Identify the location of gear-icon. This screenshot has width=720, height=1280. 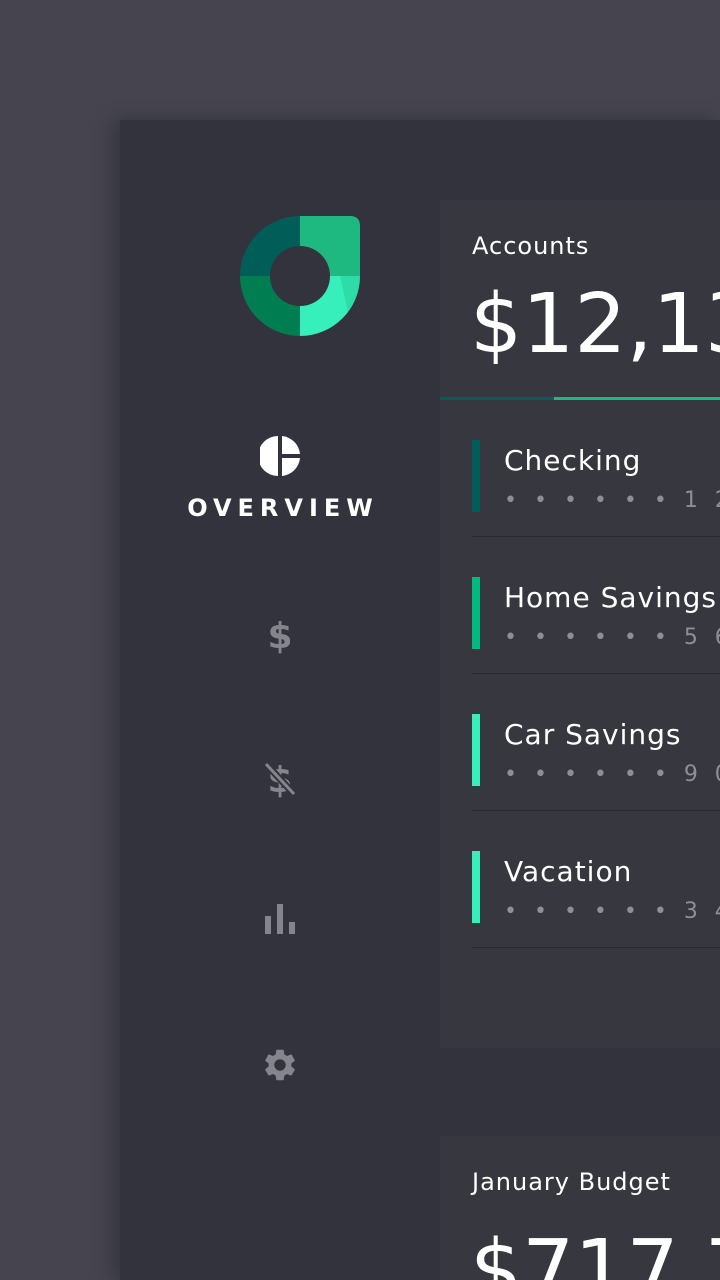
(280, 1065).